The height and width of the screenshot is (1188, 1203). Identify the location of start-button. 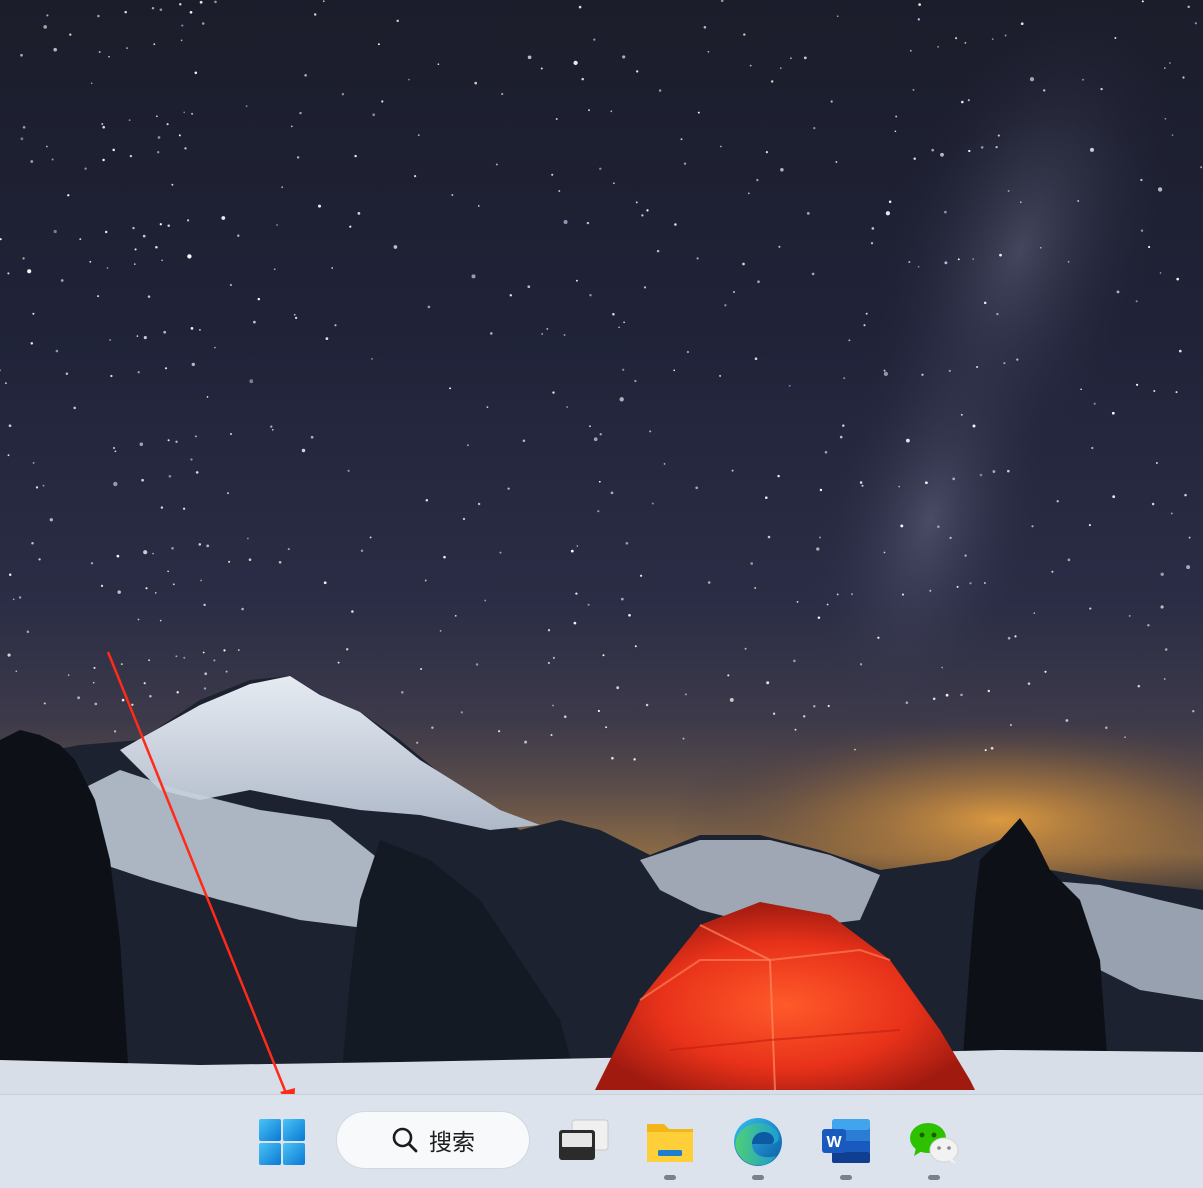
(282, 1142).